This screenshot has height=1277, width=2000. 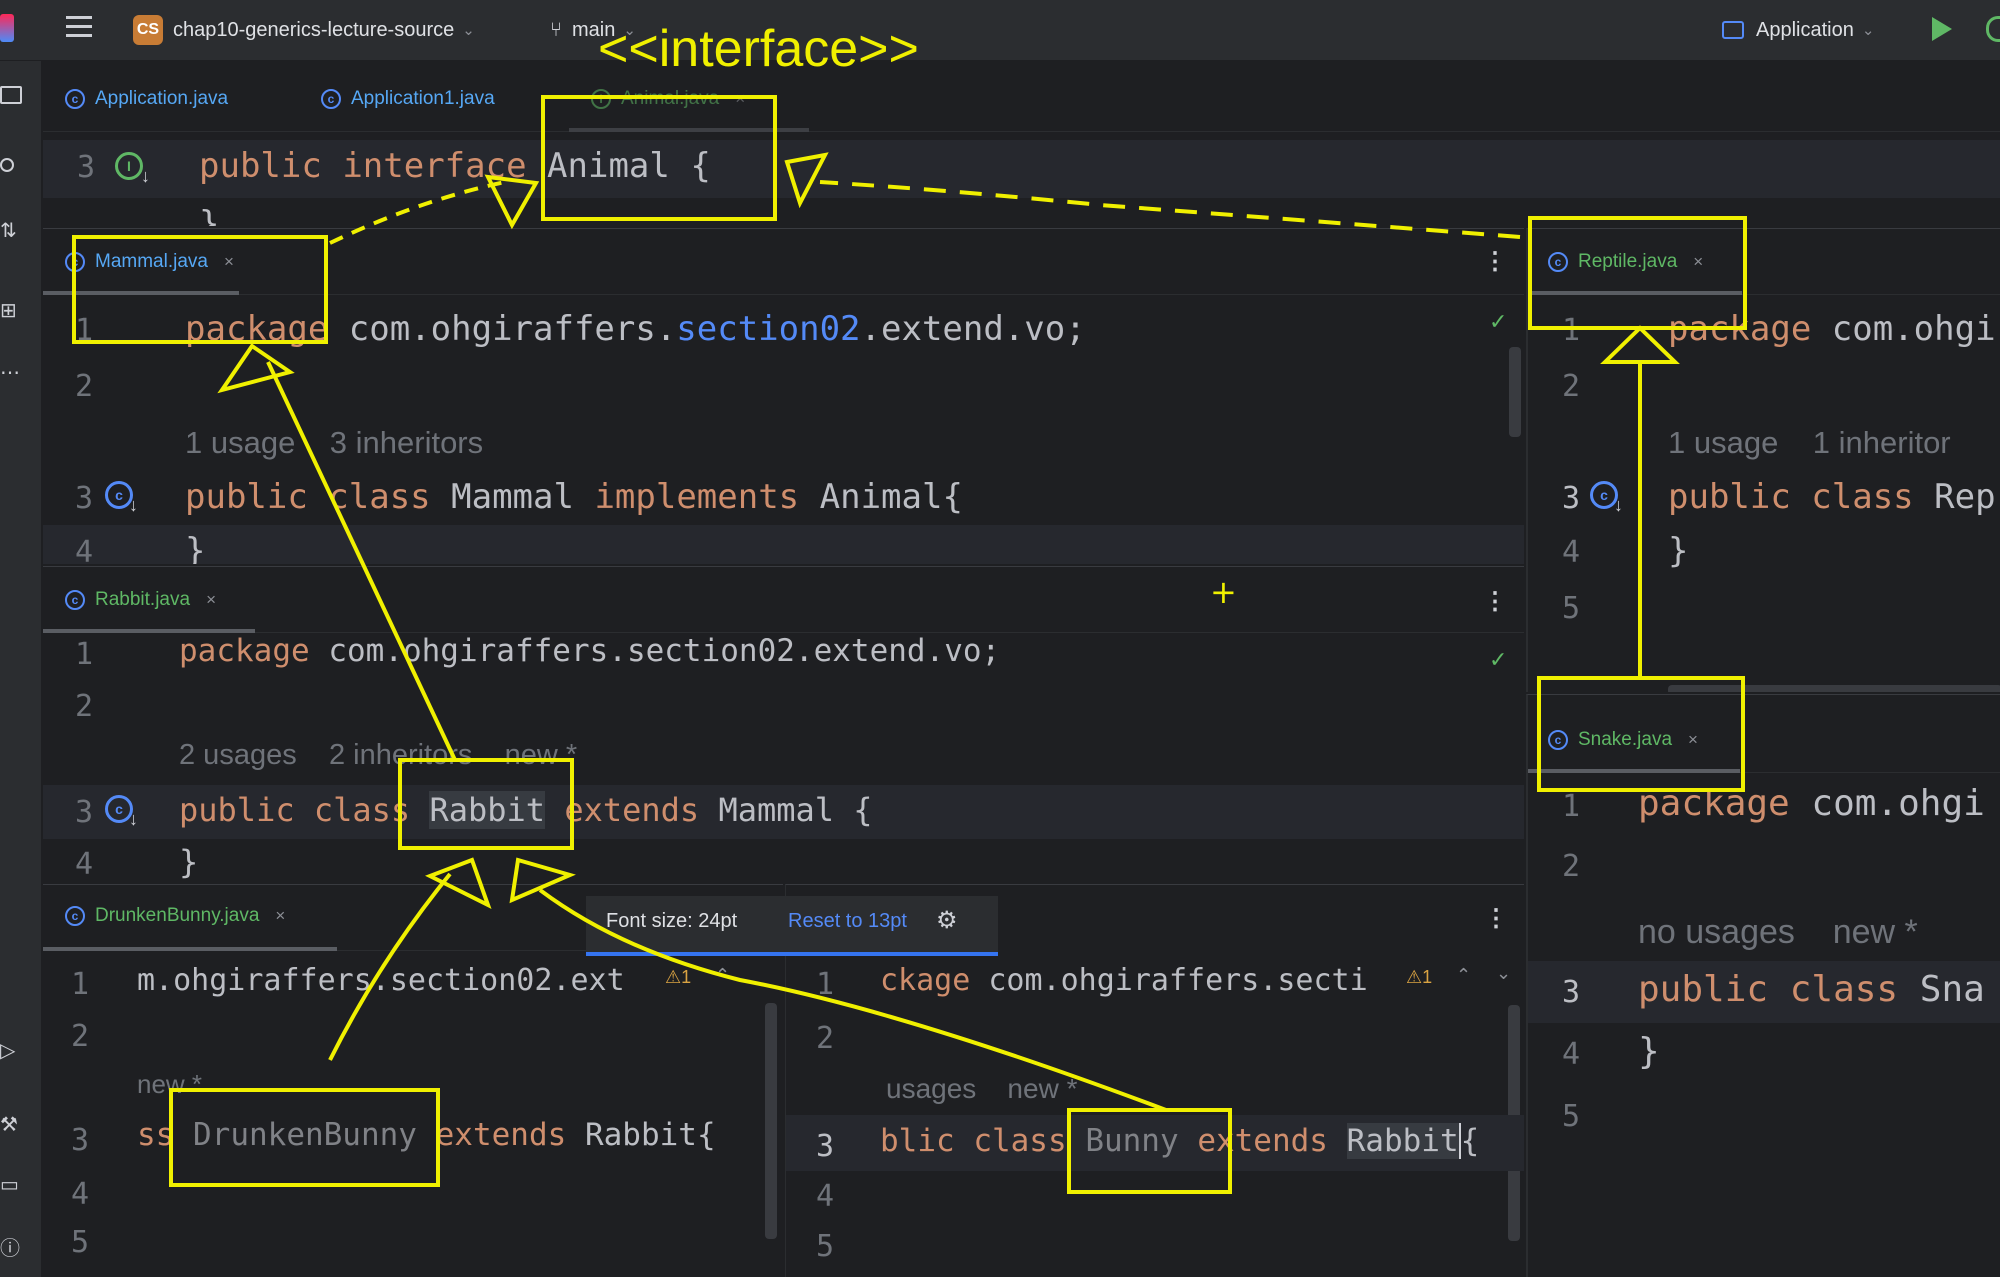 I want to click on commit-icon, so click(x=12, y=165).